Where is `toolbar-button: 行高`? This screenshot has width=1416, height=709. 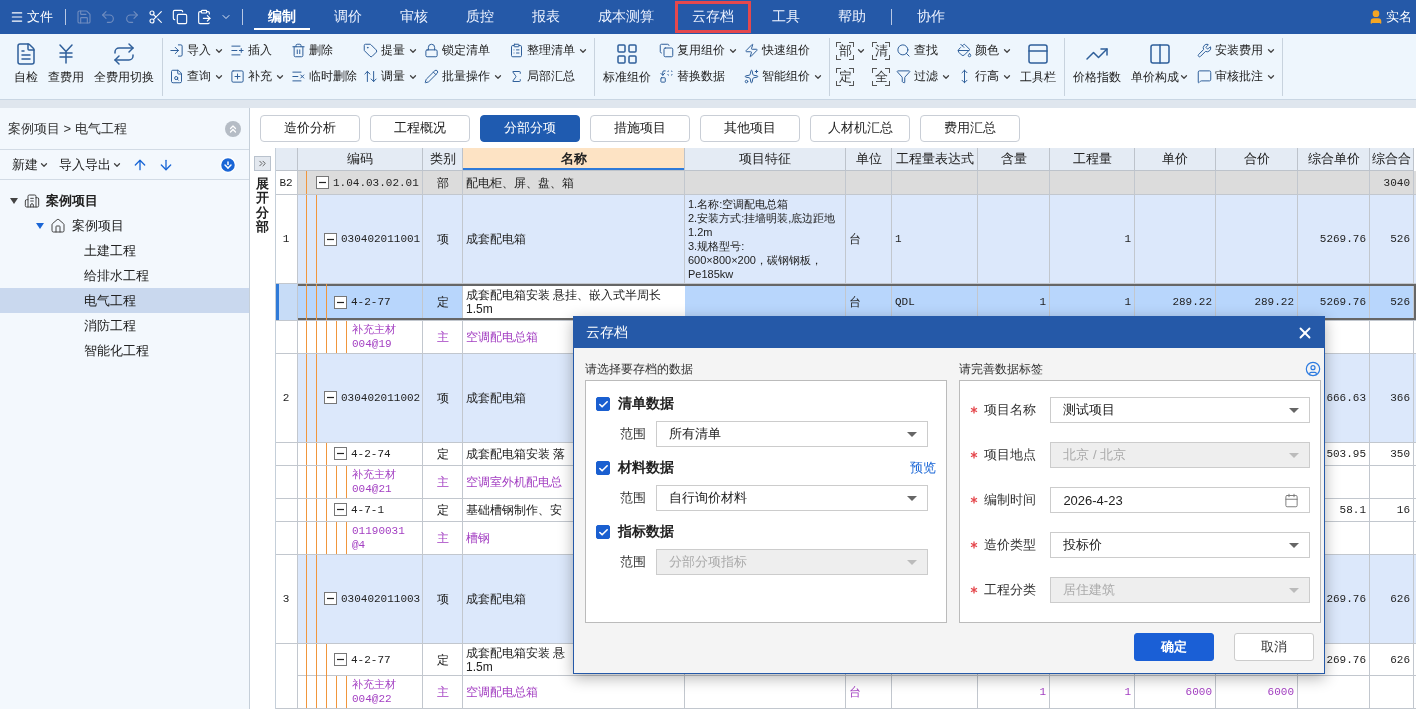 toolbar-button: 行高 is located at coordinates (984, 76).